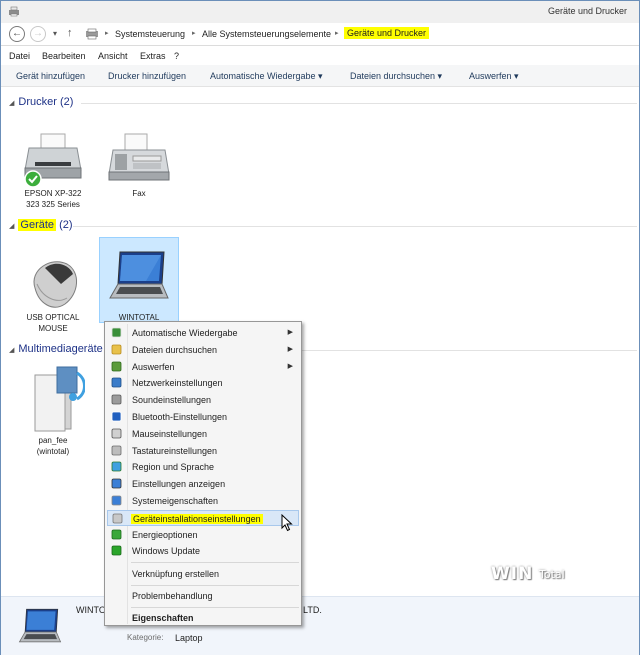 Image resolution: width=640 pixels, height=655 pixels. What do you see at coordinates (153, 366) in the screenshot?
I see `context-menu-item-label: Auswerfen` at bounding box center [153, 366].